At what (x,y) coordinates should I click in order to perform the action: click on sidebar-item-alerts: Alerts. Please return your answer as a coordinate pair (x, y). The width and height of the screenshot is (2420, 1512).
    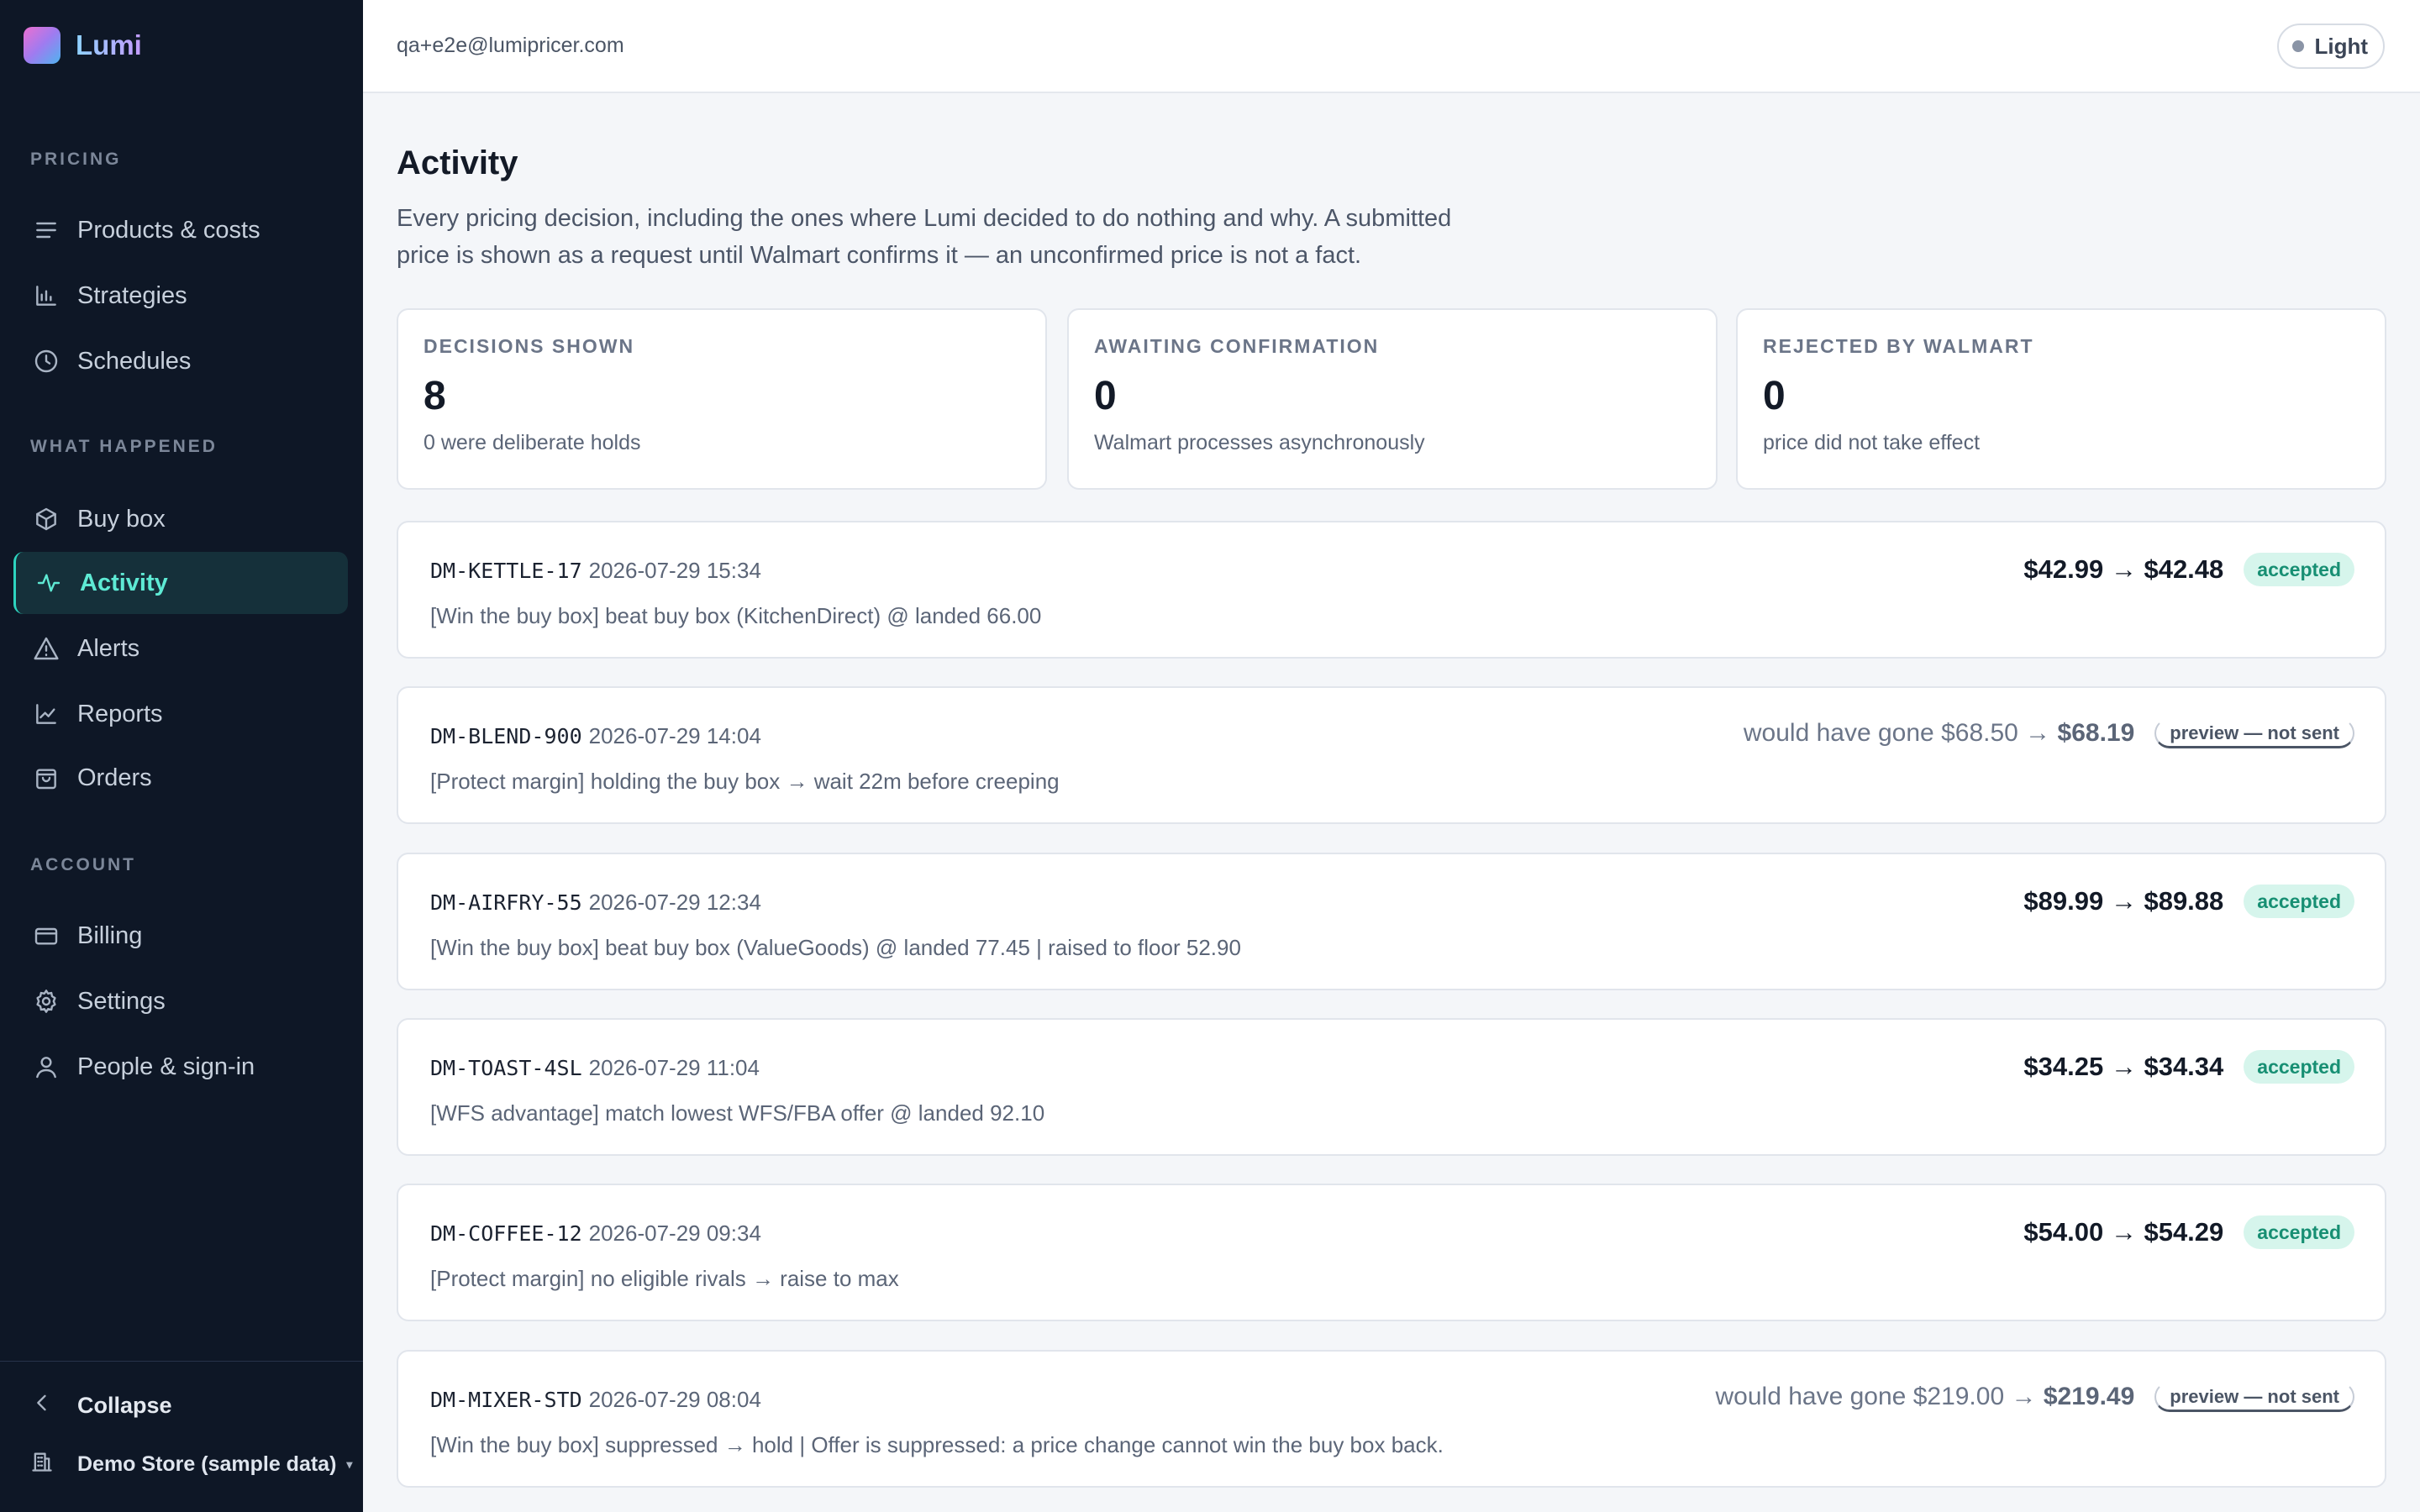
    Looking at the image, I should click on (180, 648).